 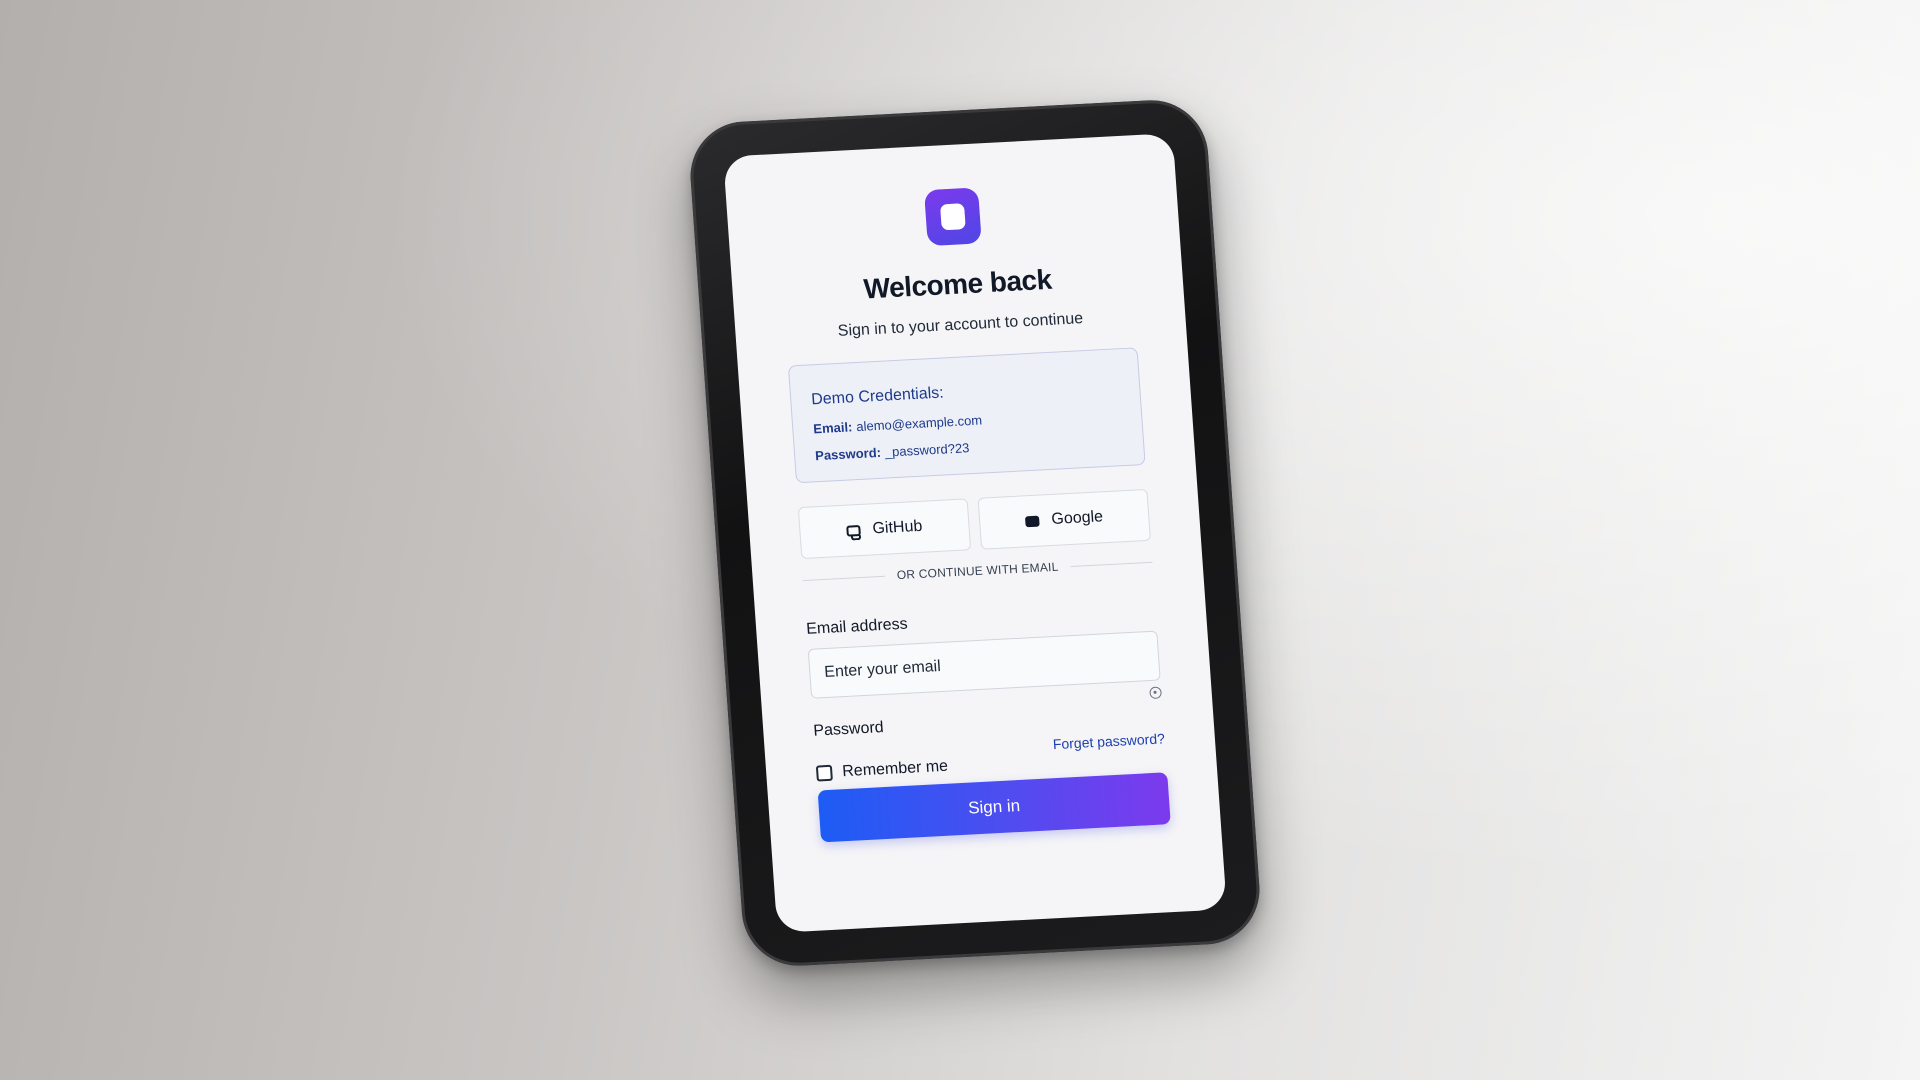 What do you see at coordinates (877, 396) in the screenshot?
I see `demo-credentials-heading: Demo Credentials:` at bounding box center [877, 396].